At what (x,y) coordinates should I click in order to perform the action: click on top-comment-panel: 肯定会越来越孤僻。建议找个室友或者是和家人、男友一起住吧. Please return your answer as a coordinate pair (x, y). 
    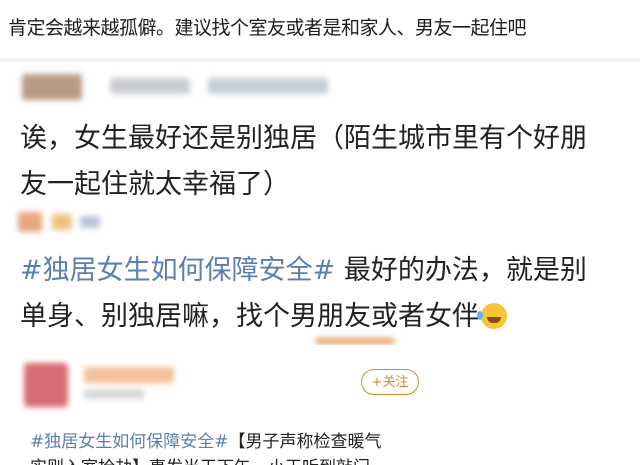
    Looking at the image, I should click on (320, 30).